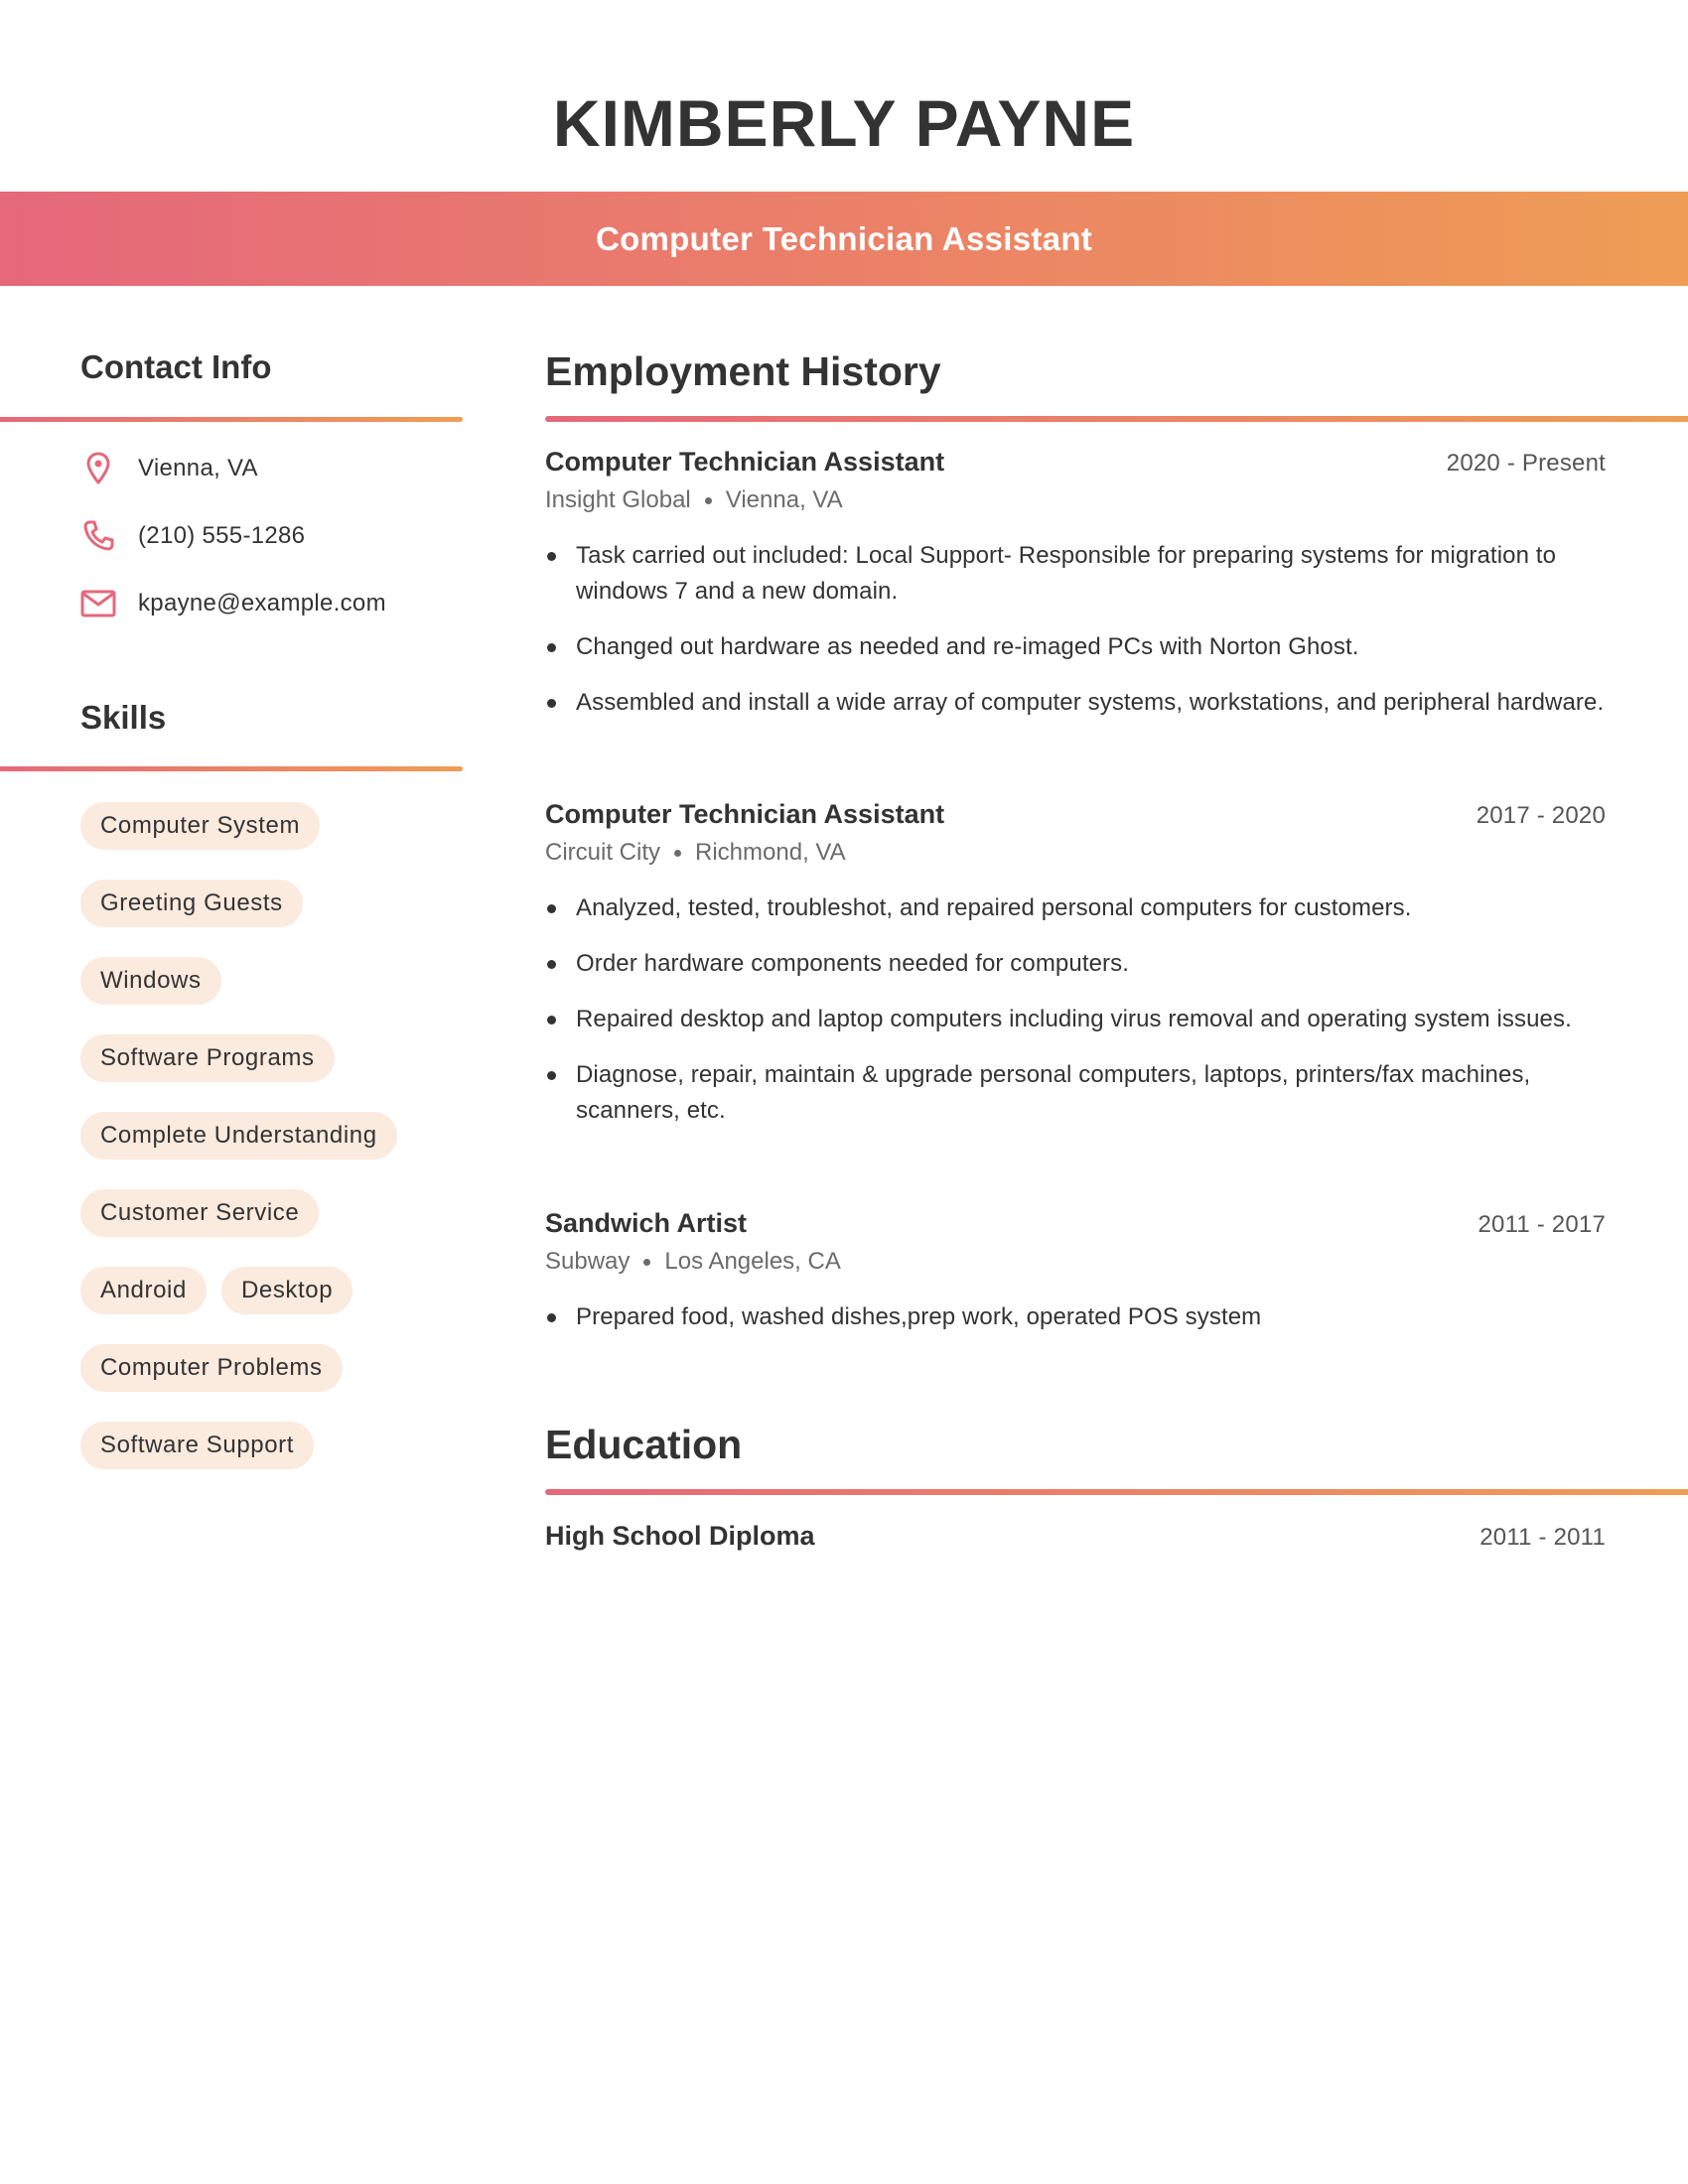 The width and height of the screenshot is (1688, 2184). I want to click on skills-divider, so click(231, 768).